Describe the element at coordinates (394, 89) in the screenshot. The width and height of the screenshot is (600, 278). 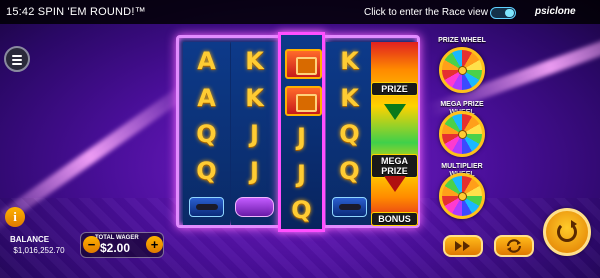
I see `bonus-reel-prize-label: PRIZE` at that location.